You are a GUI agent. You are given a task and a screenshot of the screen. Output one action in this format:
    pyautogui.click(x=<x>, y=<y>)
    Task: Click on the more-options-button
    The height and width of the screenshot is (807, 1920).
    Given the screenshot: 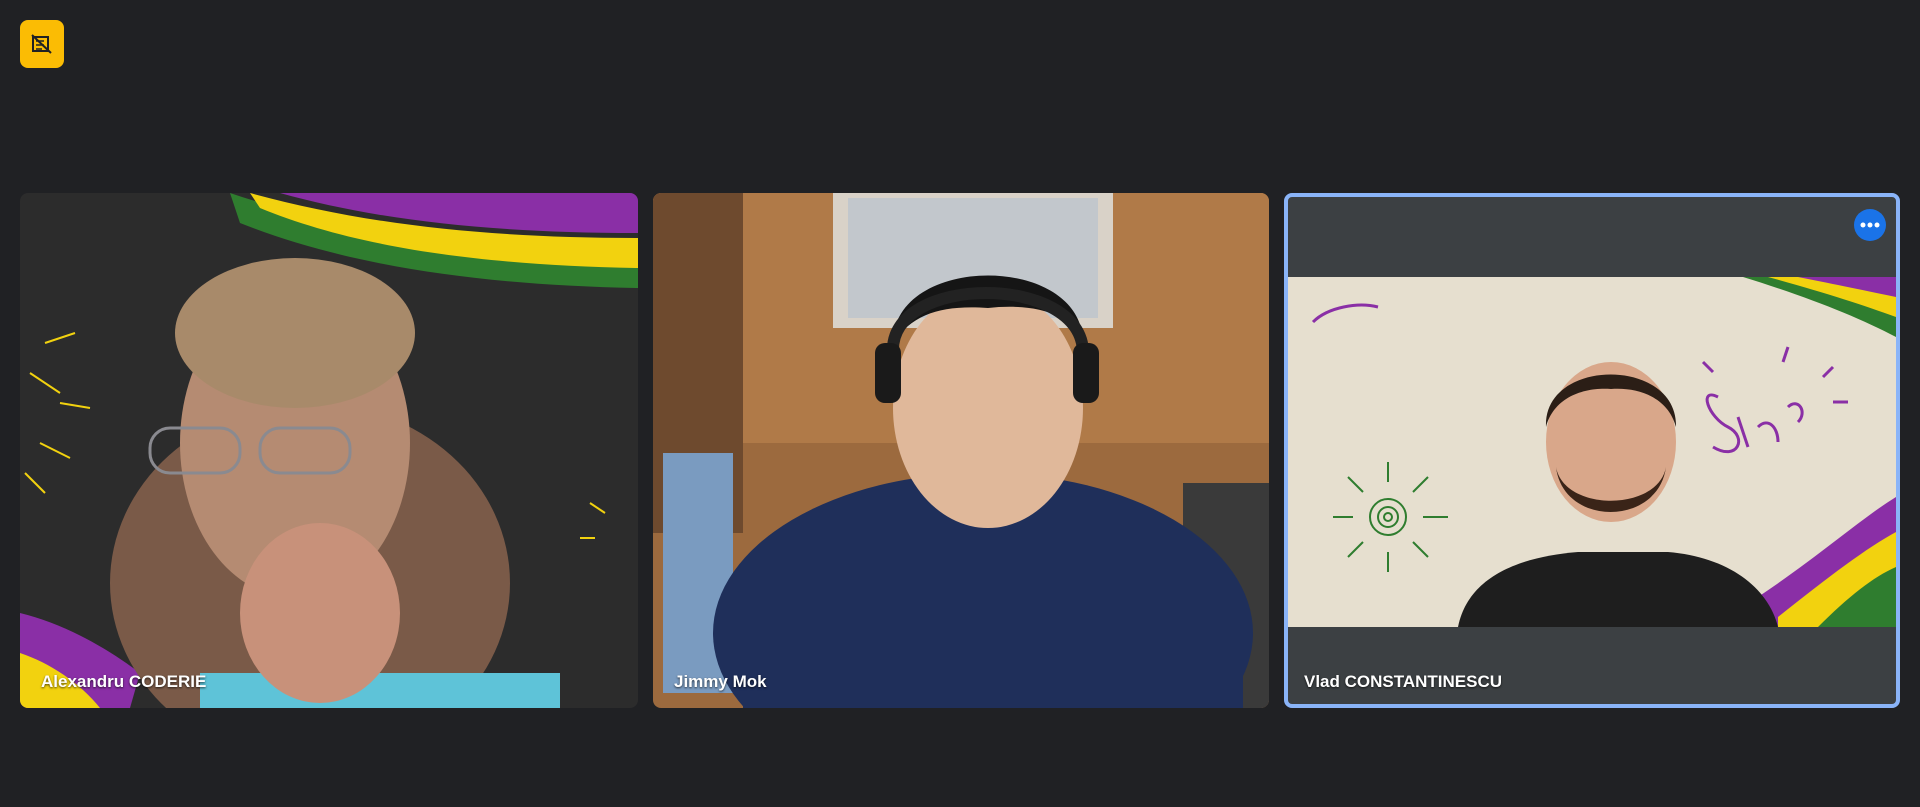 What is the action you would take?
    pyautogui.click(x=1870, y=225)
    